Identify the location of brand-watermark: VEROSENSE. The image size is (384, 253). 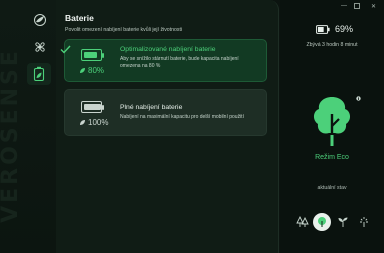
(12, 135).